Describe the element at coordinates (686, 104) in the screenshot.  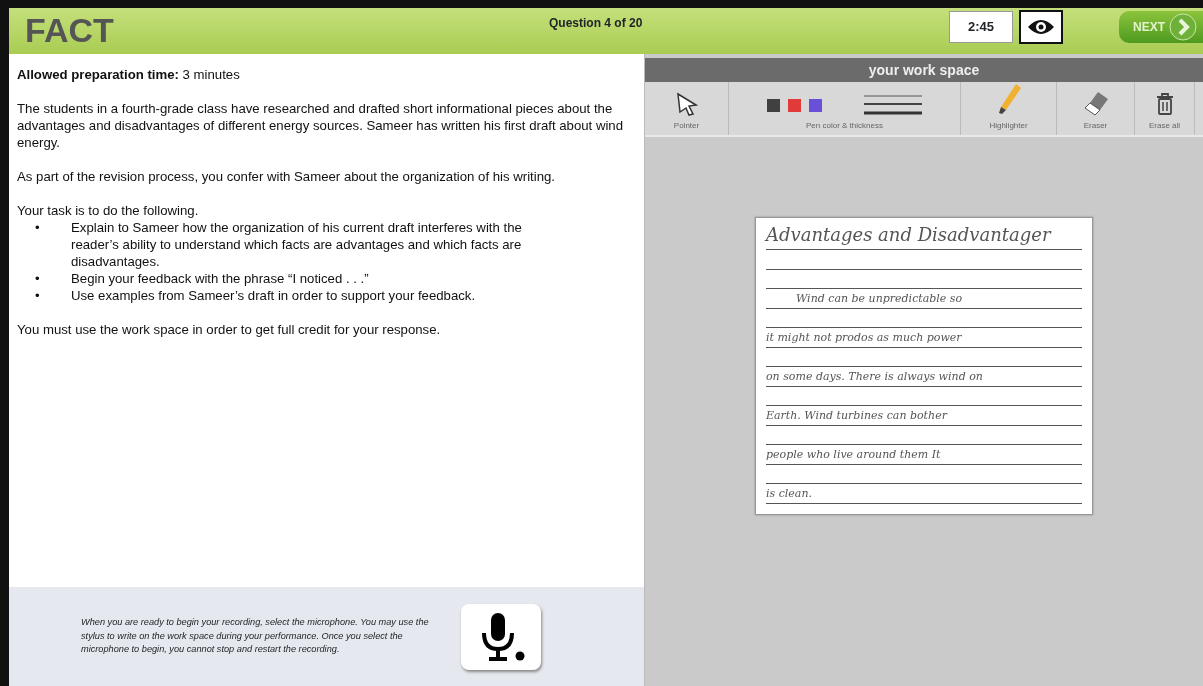
I see `pointer-icon` at that location.